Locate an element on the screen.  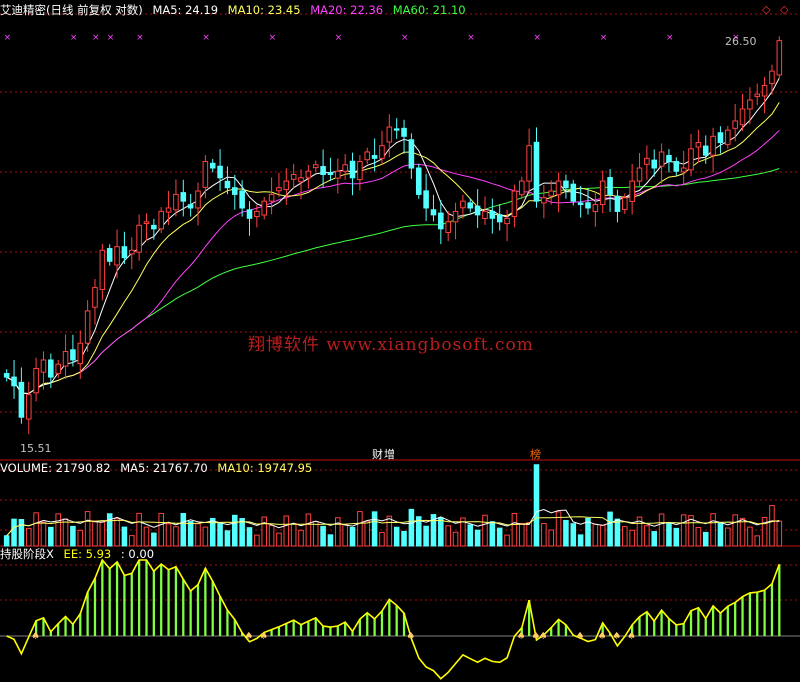
signal-marker: × is located at coordinates (74, 38).